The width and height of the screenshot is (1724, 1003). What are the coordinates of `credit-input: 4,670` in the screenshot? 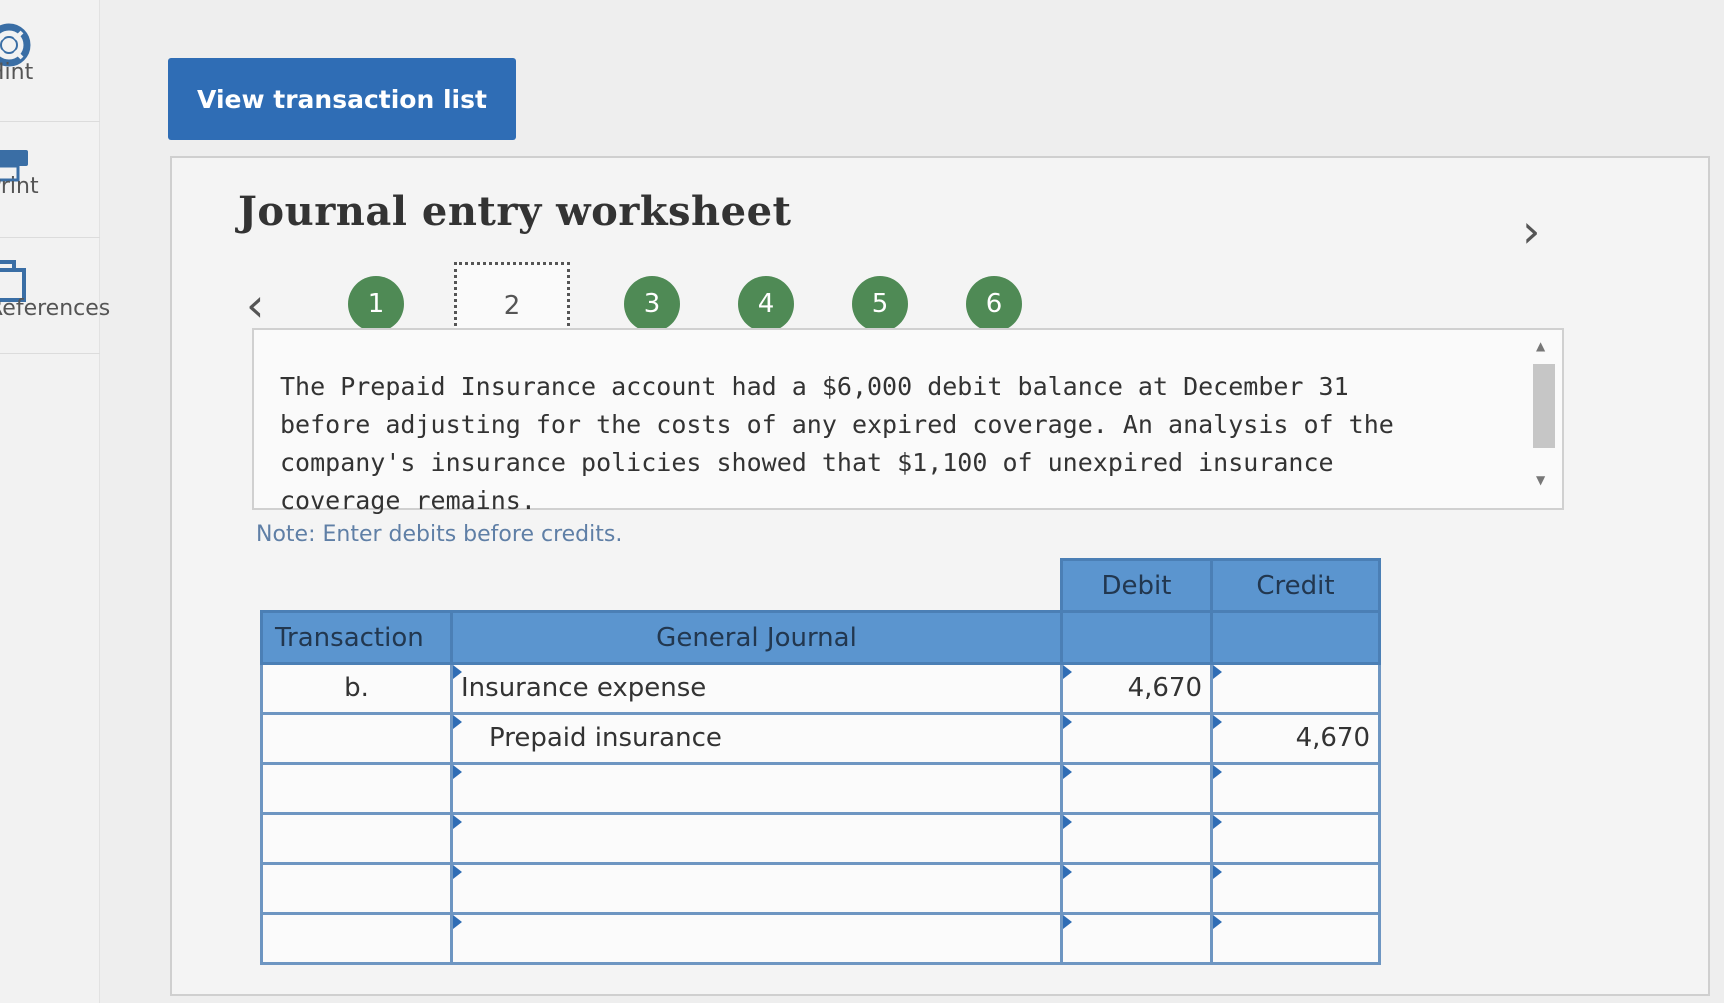 It's located at (1295, 738).